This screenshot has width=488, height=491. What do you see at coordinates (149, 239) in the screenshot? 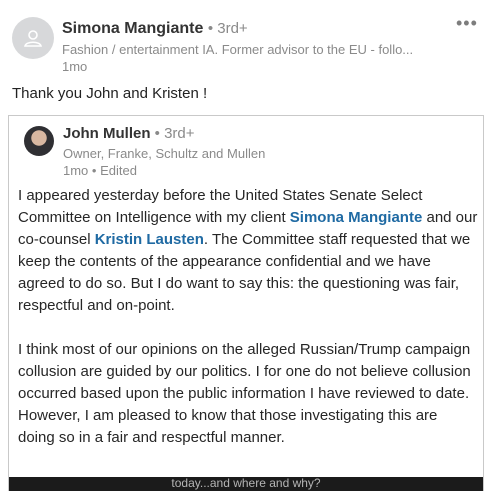
I see `mention-kristin: Kristin Lausten` at bounding box center [149, 239].